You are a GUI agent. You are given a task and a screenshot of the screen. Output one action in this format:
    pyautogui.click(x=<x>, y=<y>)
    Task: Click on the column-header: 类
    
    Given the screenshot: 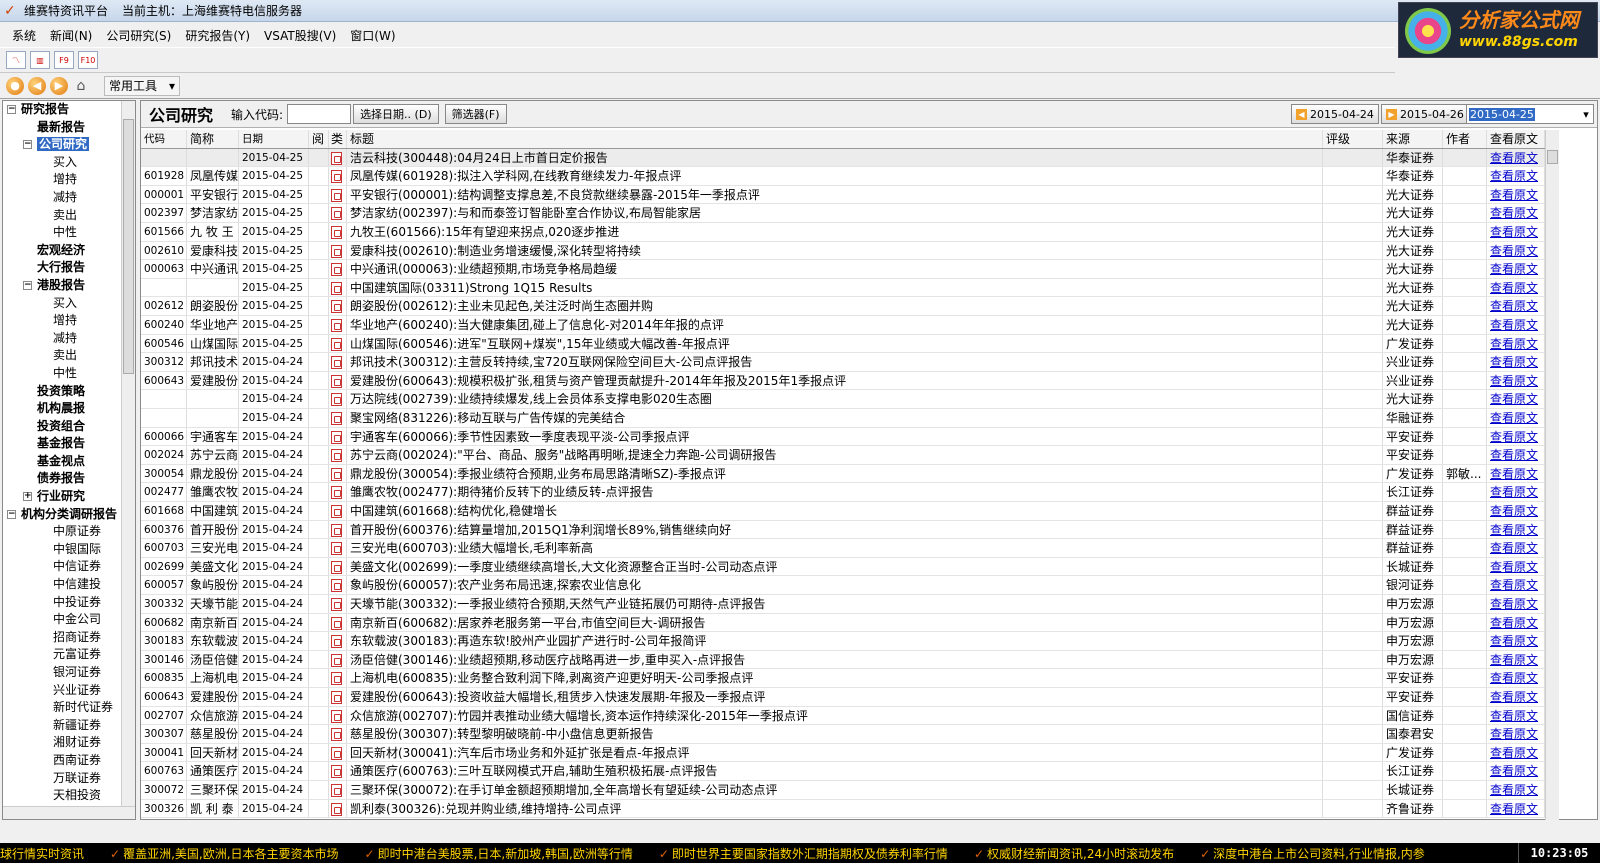 What is the action you would take?
    pyautogui.click(x=338, y=139)
    